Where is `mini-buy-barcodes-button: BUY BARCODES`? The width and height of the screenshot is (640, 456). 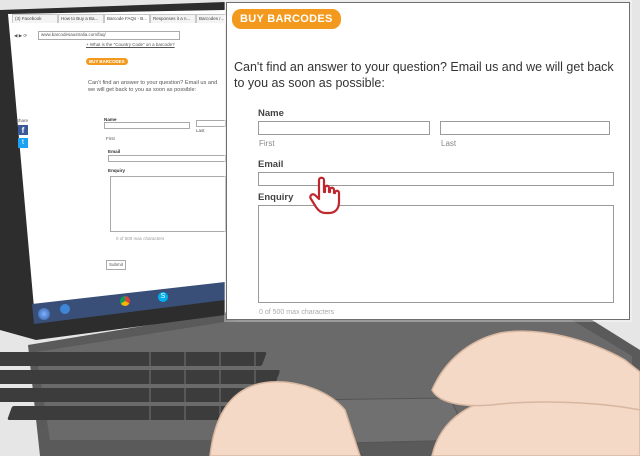 mini-buy-barcodes-button: BUY BARCODES is located at coordinates (107, 61).